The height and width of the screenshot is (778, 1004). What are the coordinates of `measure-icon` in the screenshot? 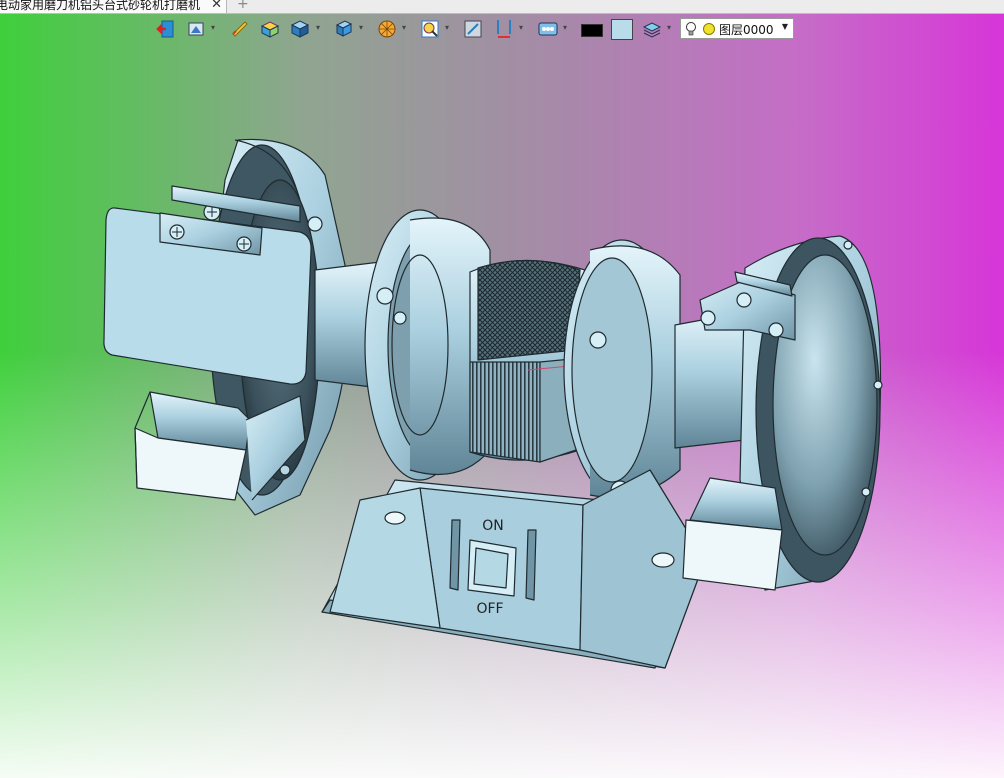 It's located at (240, 29).